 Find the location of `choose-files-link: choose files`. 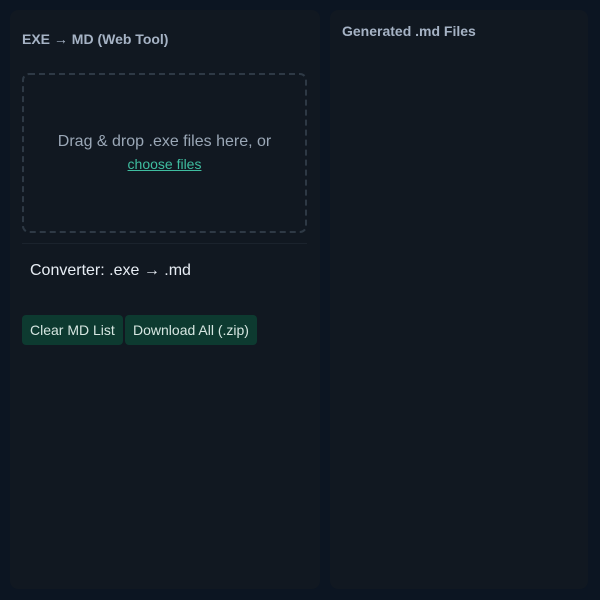

choose-files-link: choose files is located at coordinates (164, 164).